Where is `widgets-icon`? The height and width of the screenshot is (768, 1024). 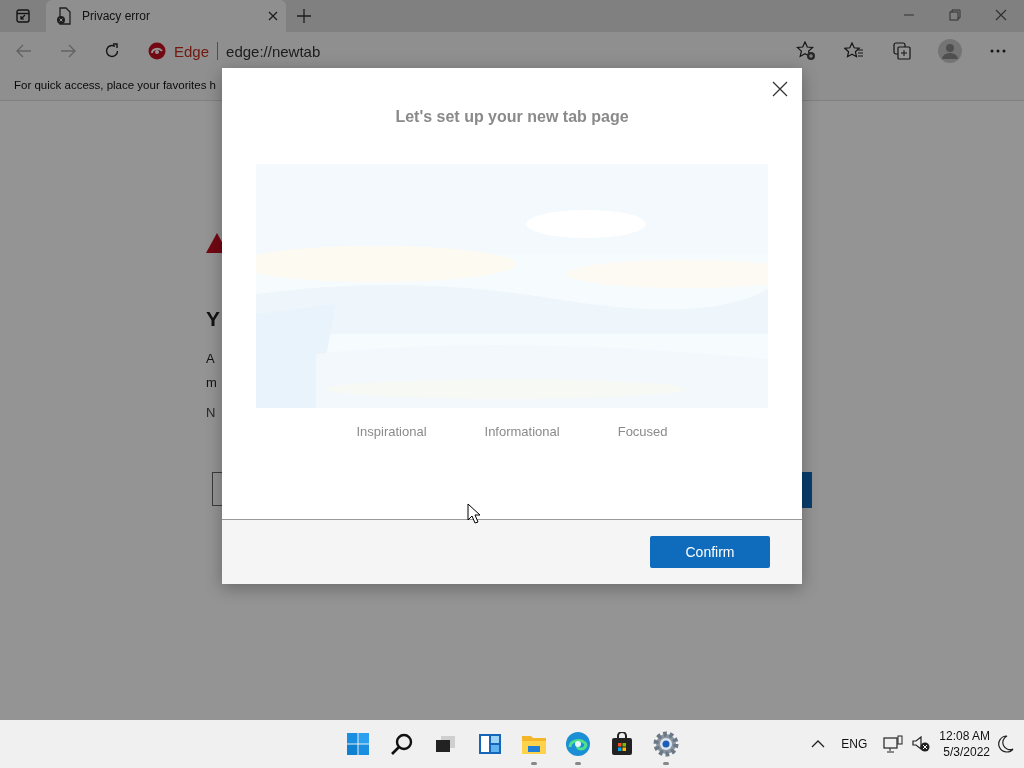 widgets-icon is located at coordinates (490, 744).